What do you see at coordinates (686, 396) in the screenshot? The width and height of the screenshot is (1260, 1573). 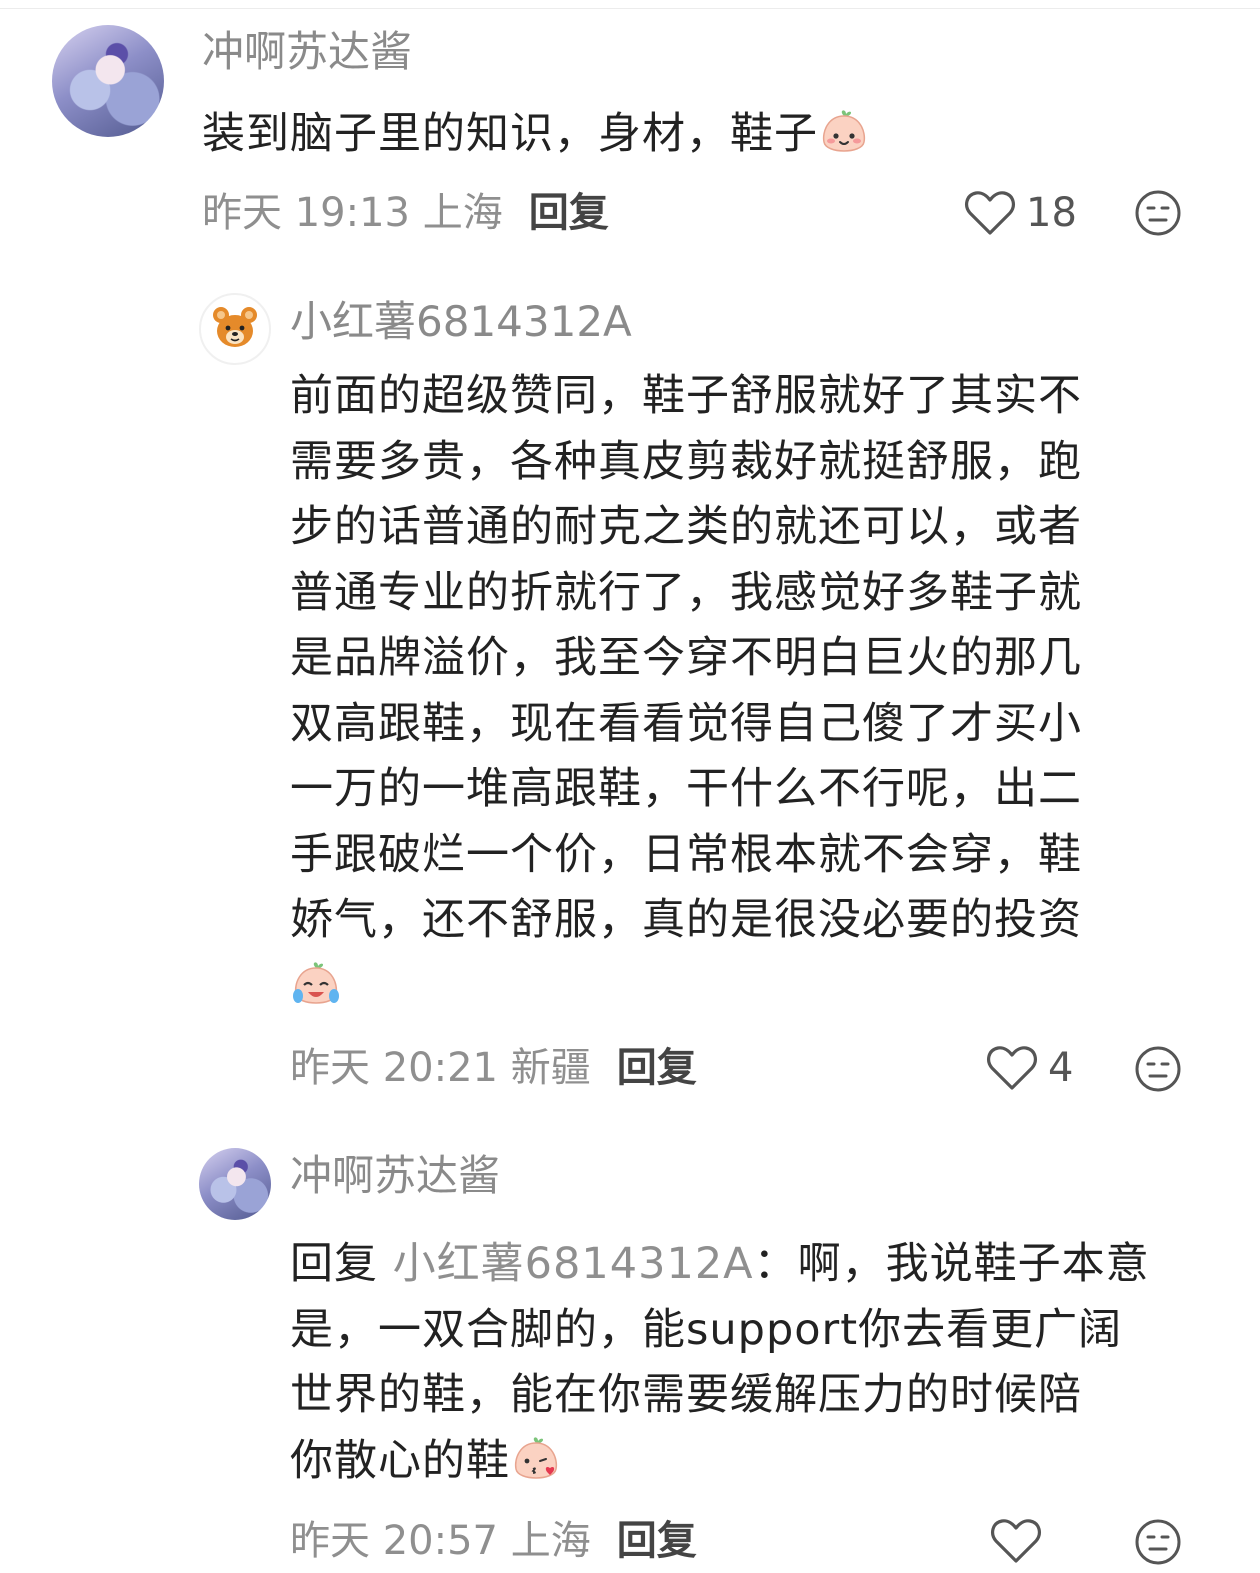 I see `comment-text-line: 前面的超级赞同，鞋子舒服就好了其实不` at bounding box center [686, 396].